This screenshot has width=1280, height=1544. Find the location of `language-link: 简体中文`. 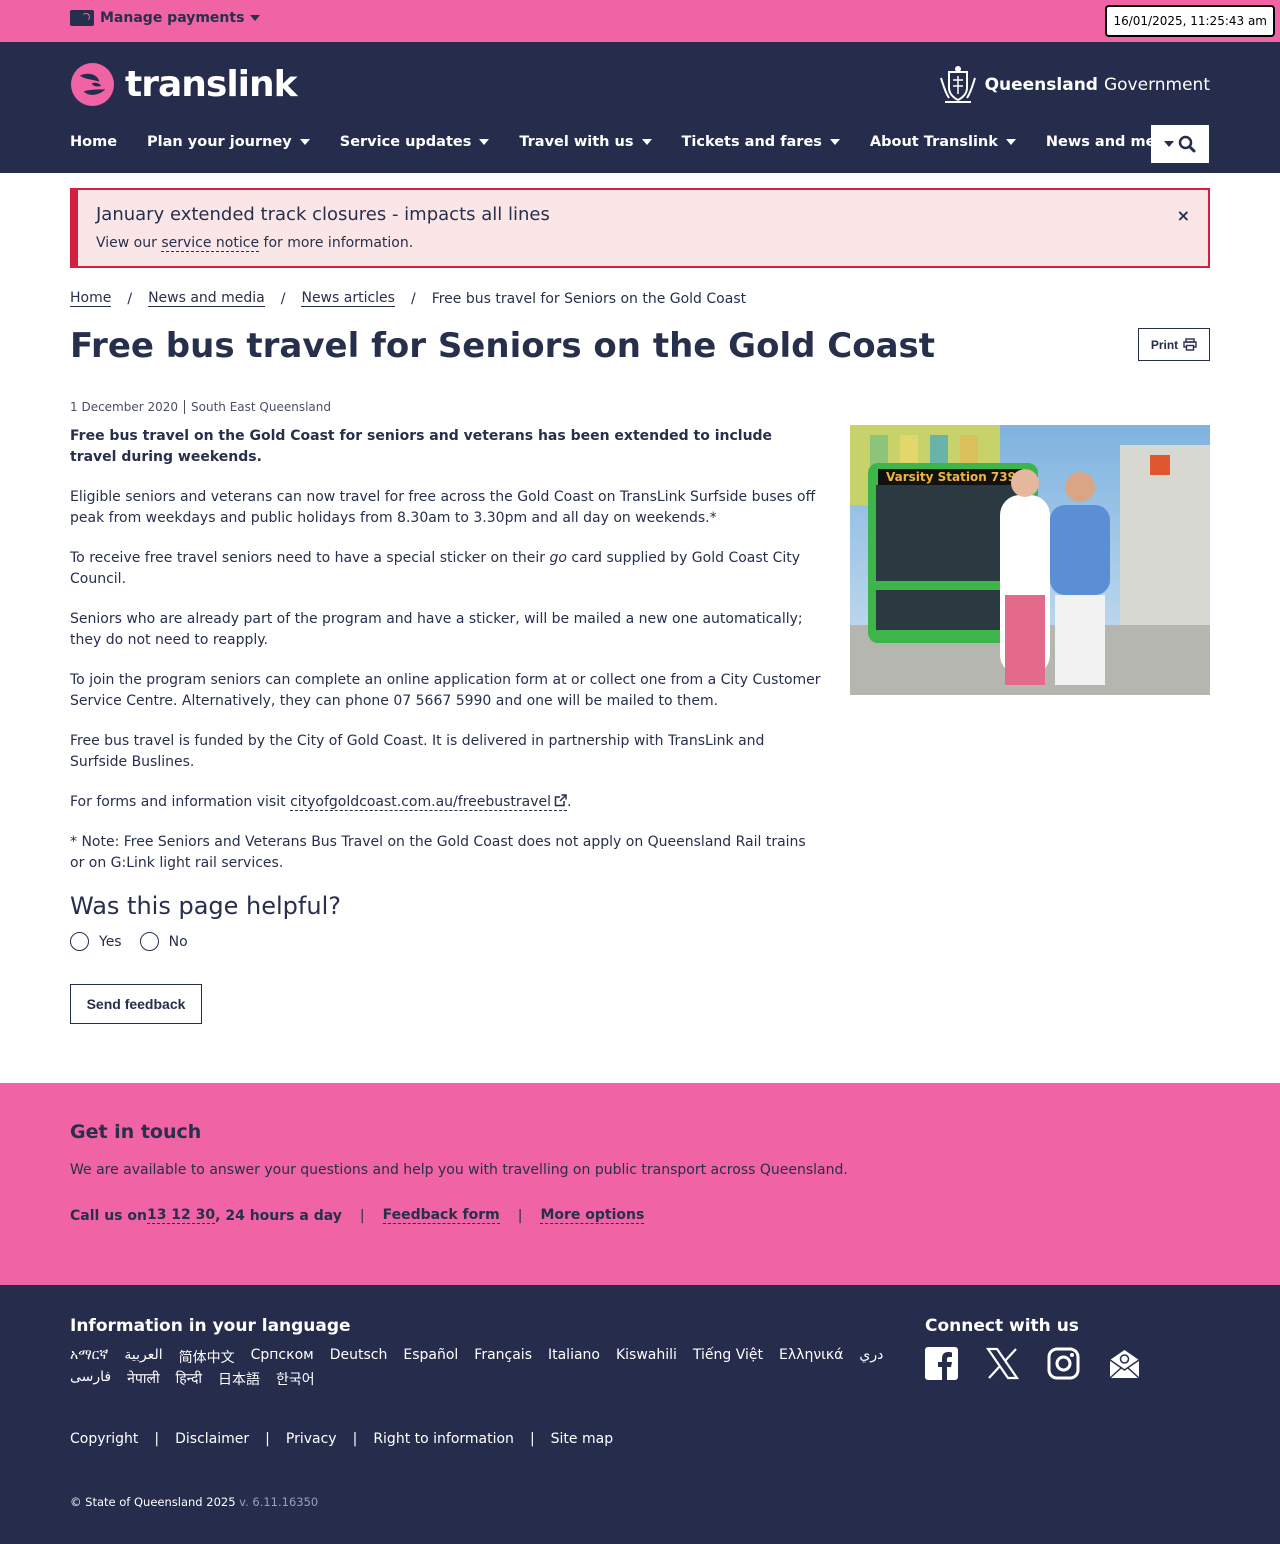

language-link: 简体中文 is located at coordinates (207, 1357).